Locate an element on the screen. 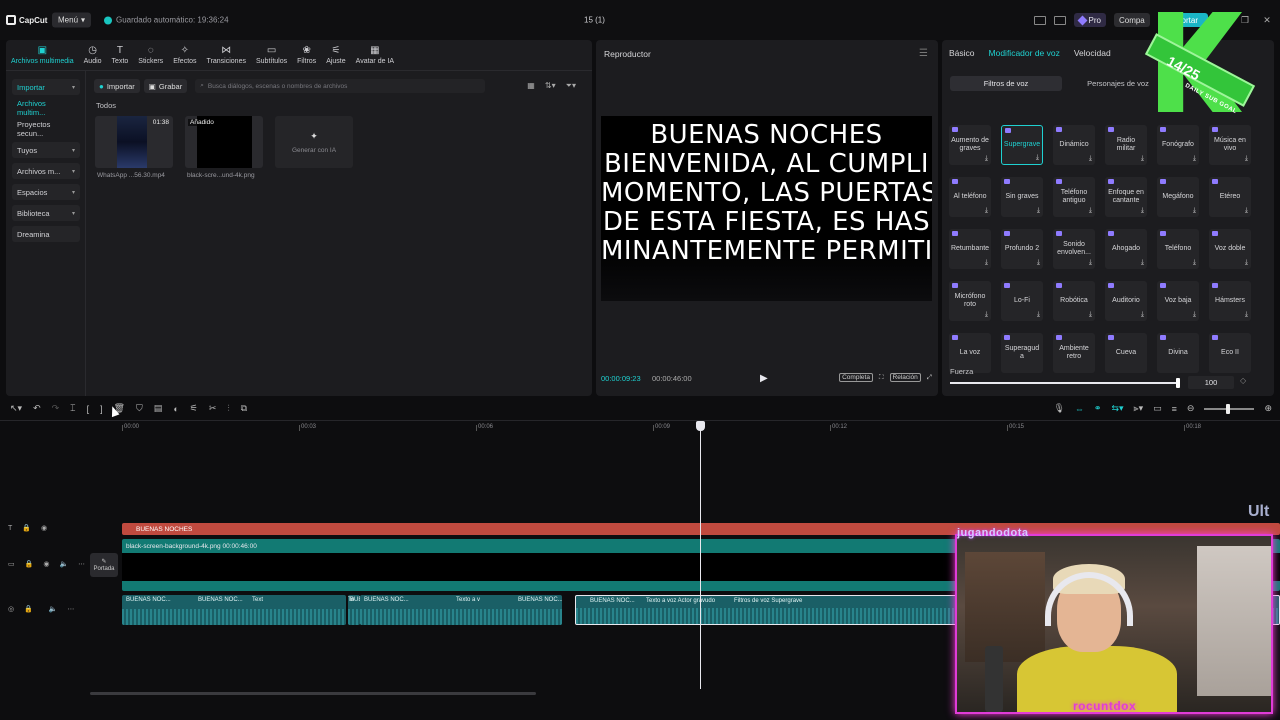  filter-icon: ⏷▾ is located at coordinates (571, 86).